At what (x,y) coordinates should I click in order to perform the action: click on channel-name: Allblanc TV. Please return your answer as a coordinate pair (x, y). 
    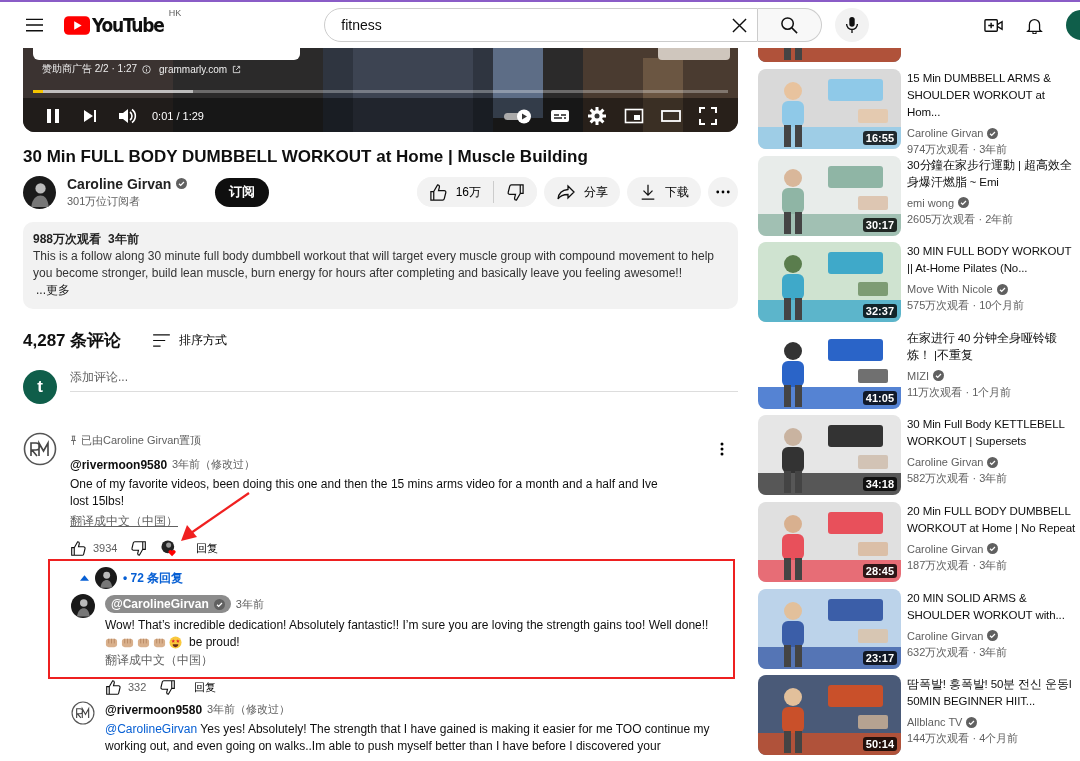
    Looking at the image, I should click on (935, 722).